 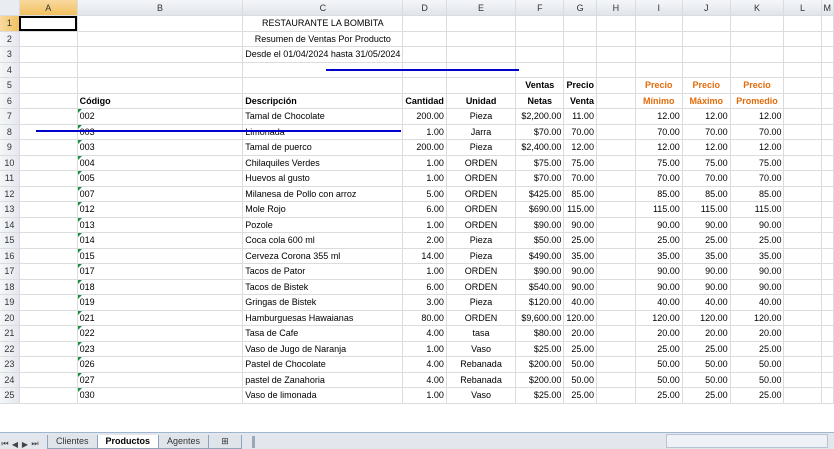 What do you see at coordinates (757, 225) in the screenshot?
I see `cell-k14: 90.00` at bounding box center [757, 225].